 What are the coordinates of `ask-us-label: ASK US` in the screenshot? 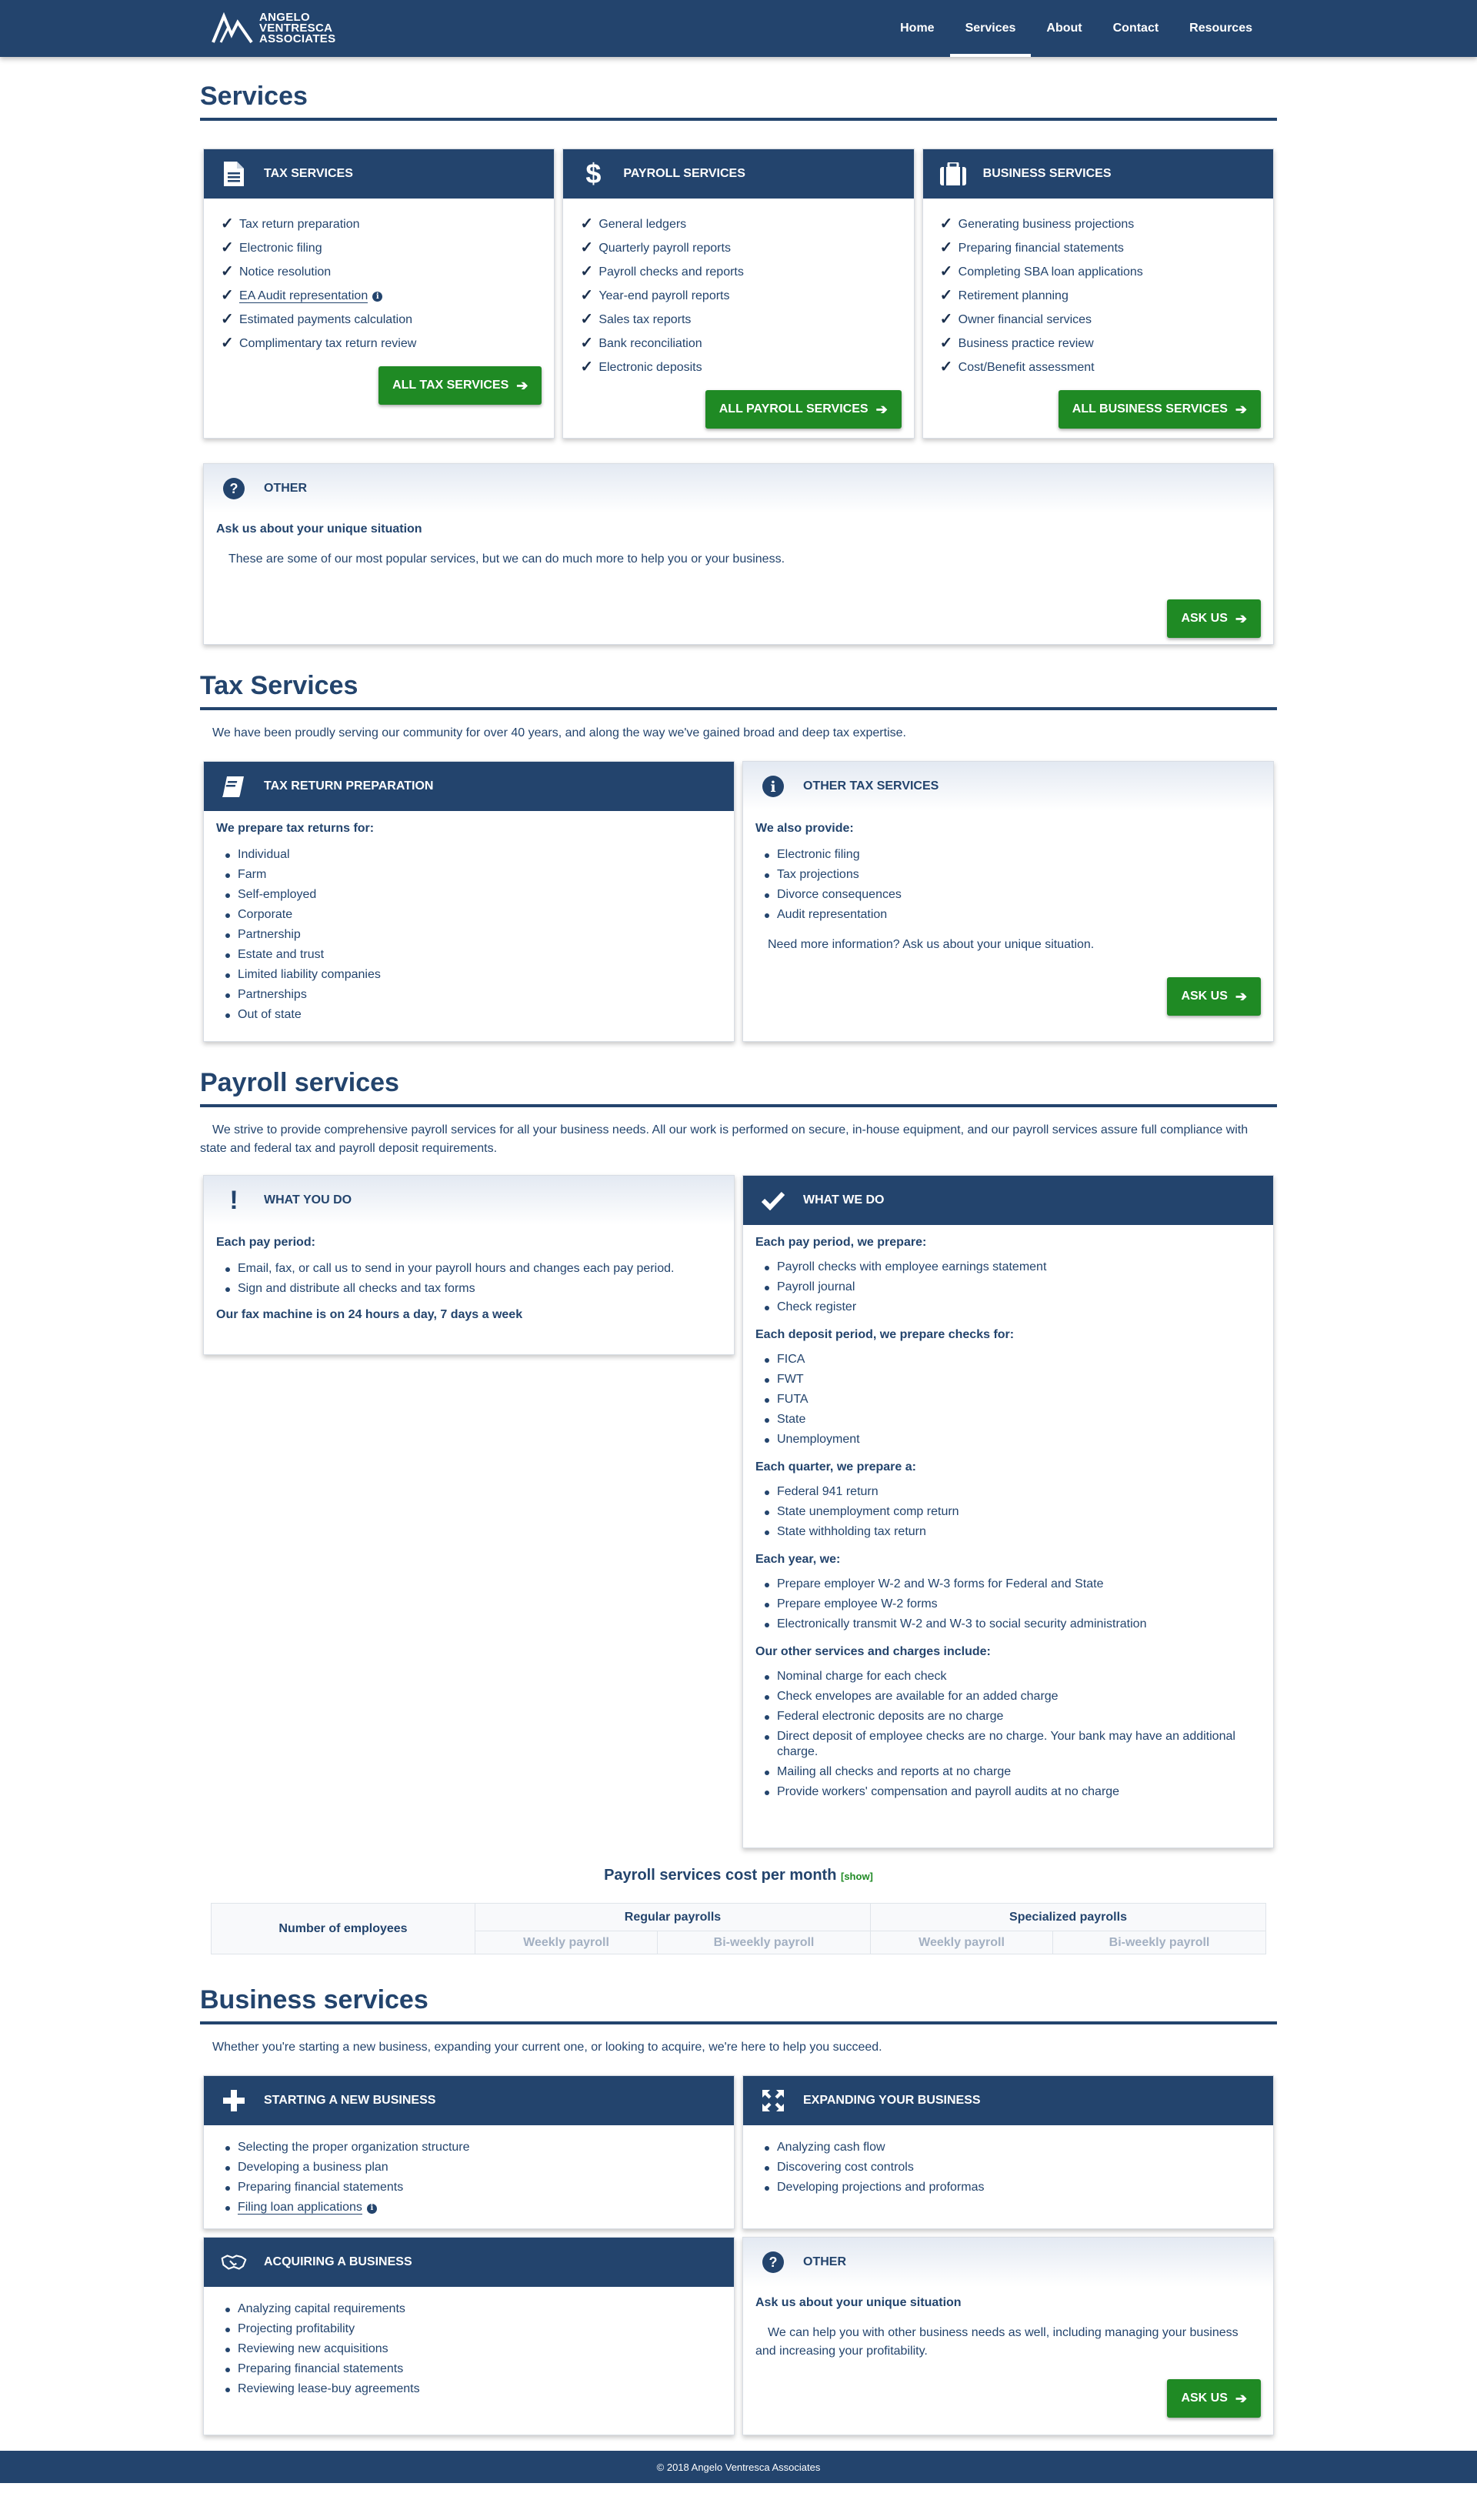 It's located at (1204, 618).